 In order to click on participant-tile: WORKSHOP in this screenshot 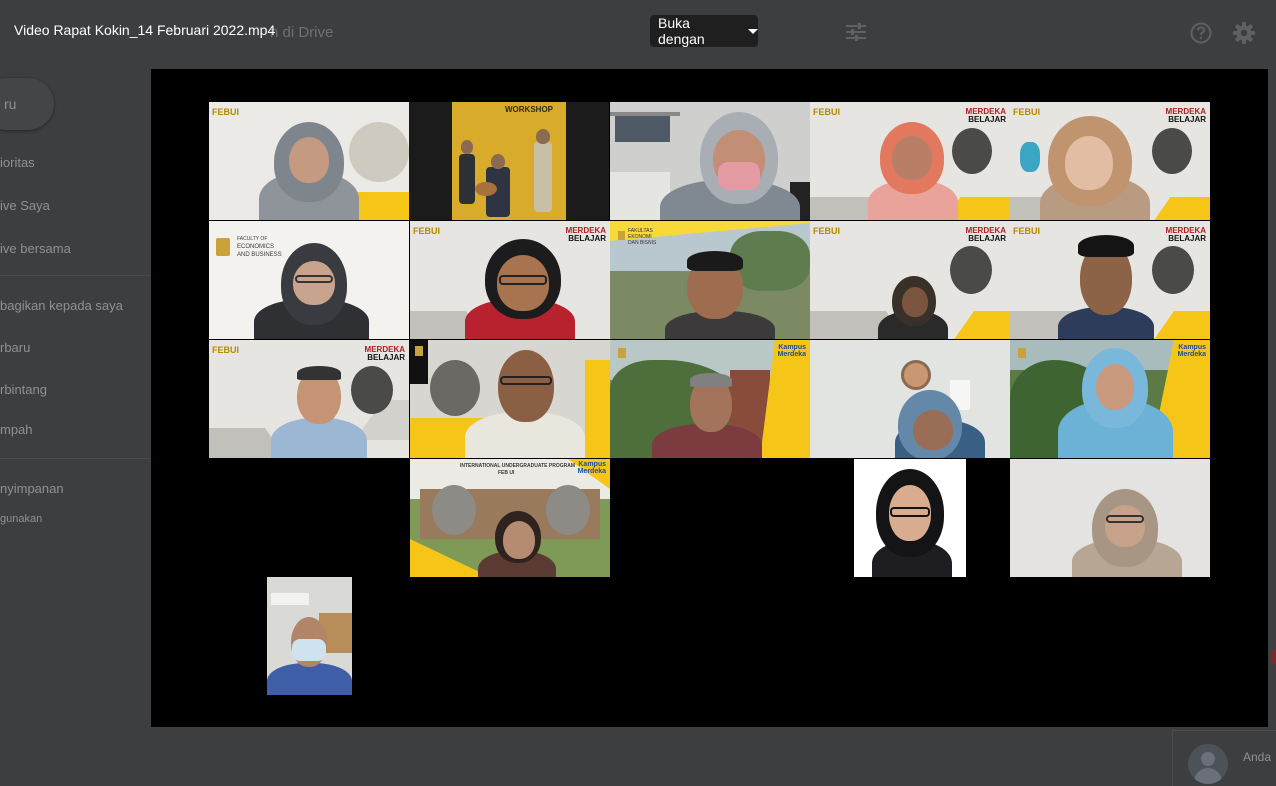, I will do `click(509, 161)`.